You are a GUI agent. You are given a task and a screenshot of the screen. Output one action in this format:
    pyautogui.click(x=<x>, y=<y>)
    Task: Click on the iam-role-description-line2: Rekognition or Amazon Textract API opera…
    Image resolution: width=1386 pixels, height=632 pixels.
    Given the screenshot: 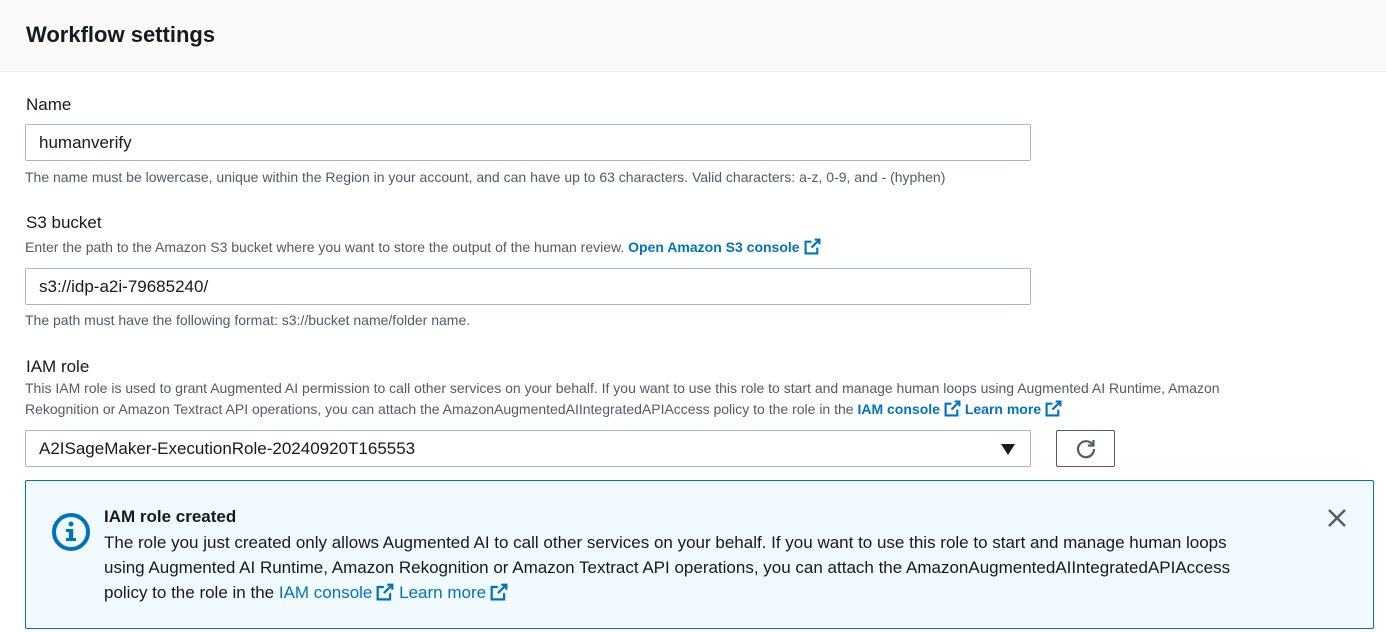 What is the action you would take?
    pyautogui.click(x=543, y=409)
    